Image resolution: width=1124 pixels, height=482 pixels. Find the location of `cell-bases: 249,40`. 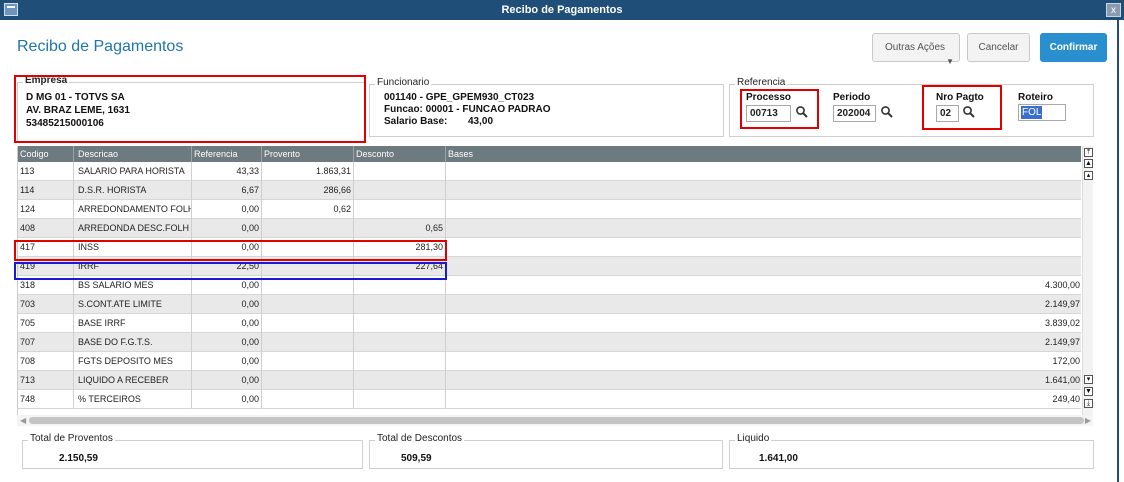

cell-bases: 249,40 is located at coordinates (1066, 399).